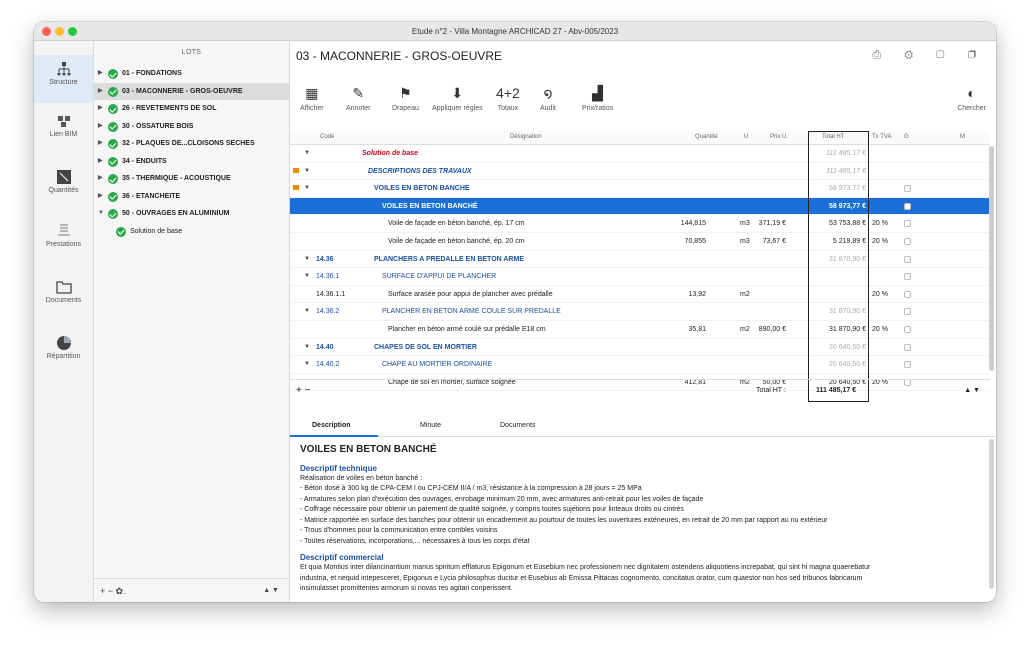  Describe the element at coordinates (63, 187) in the screenshot. I see `nav-quantities: Quantités` at that location.